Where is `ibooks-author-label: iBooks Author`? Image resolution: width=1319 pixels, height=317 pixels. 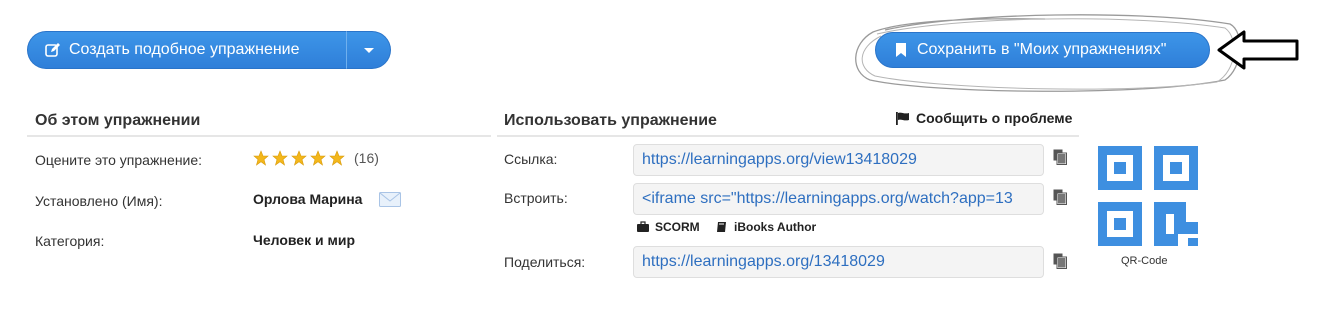
ibooks-author-label: iBooks Author is located at coordinates (775, 227).